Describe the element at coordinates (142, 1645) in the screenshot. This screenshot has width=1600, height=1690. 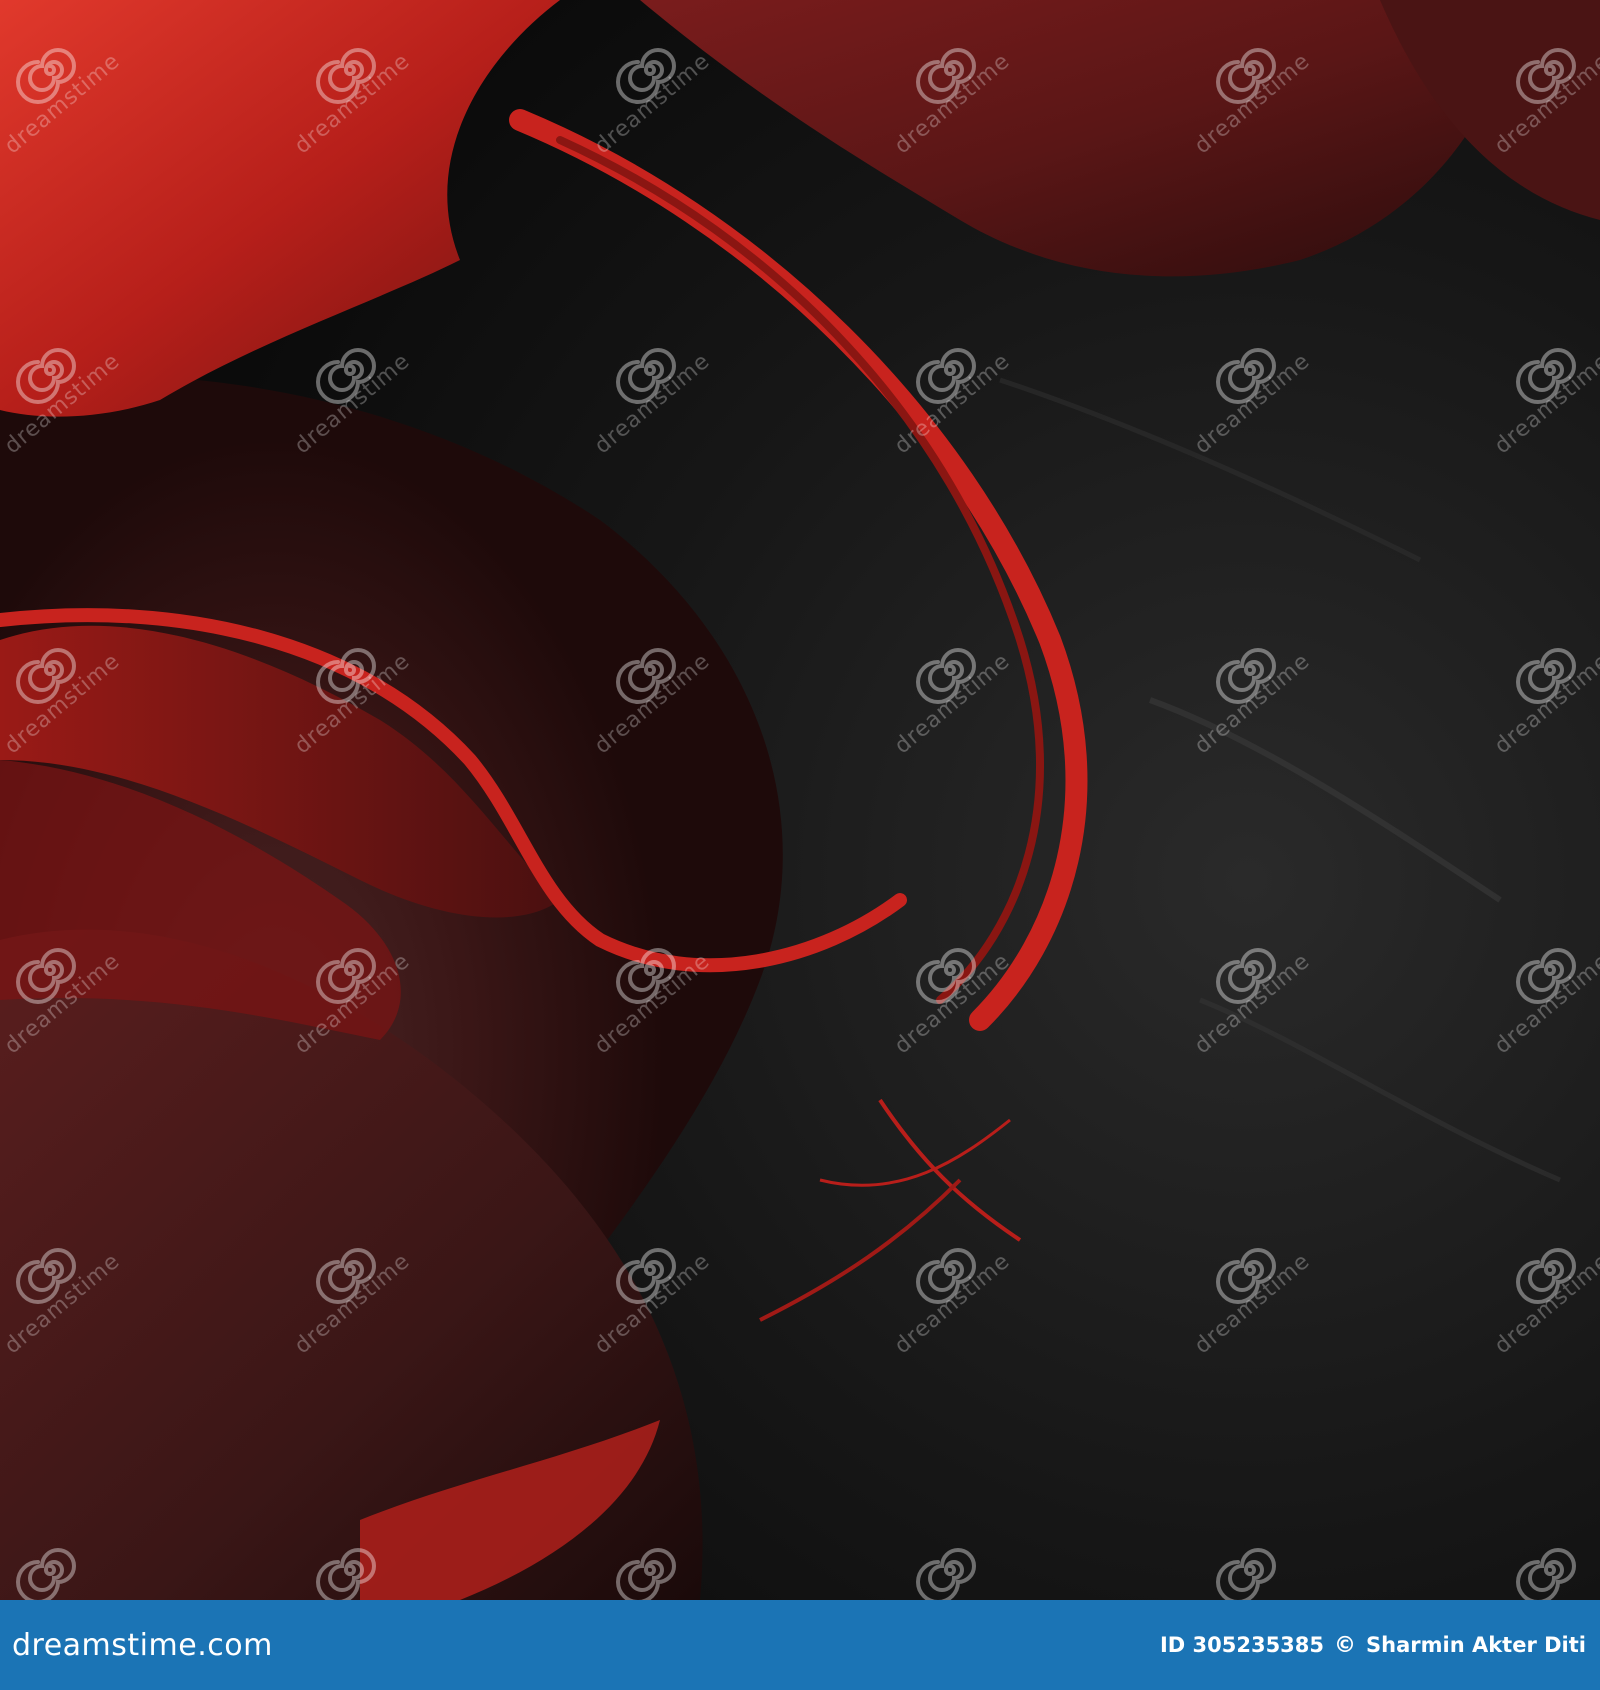
I see `footer-brand: dreamstime.com` at that location.